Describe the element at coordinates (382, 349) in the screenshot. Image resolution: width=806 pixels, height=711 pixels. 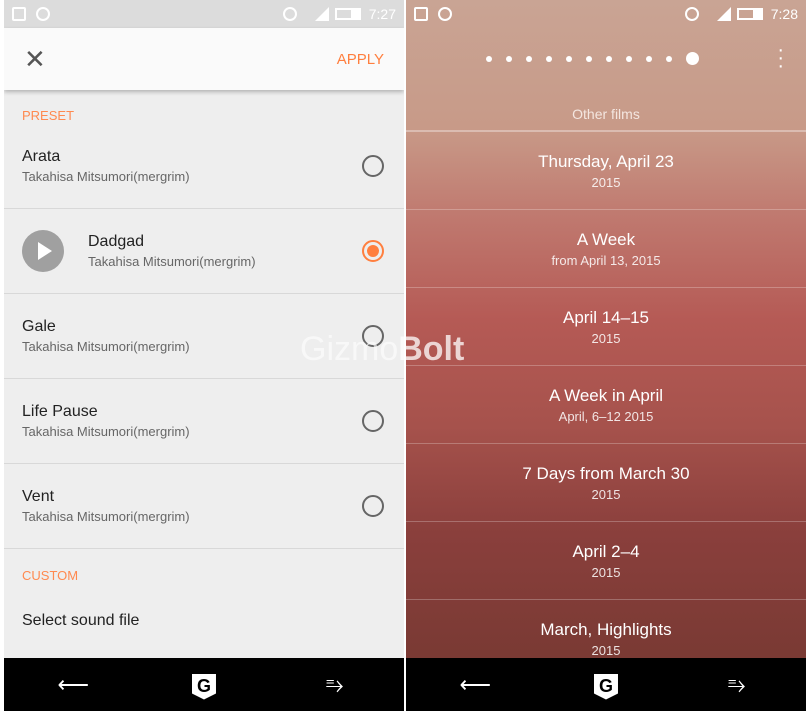
I see `watermark-logo: GizmoBolt` at that location.